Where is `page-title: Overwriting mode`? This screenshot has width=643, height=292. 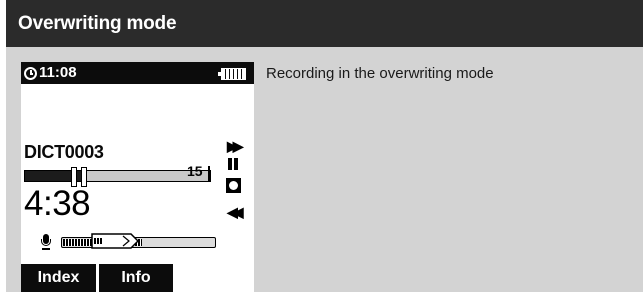
page-title: Overwriting mode is located at coordinates (97, 23).